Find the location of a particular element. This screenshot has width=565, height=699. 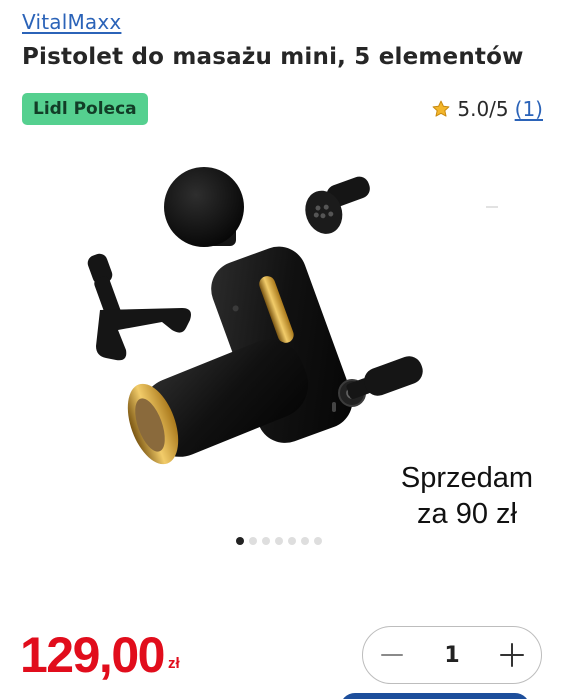

sale-overlay-text: Sprzedam za 90 zł is located at coordinates (467, 496).